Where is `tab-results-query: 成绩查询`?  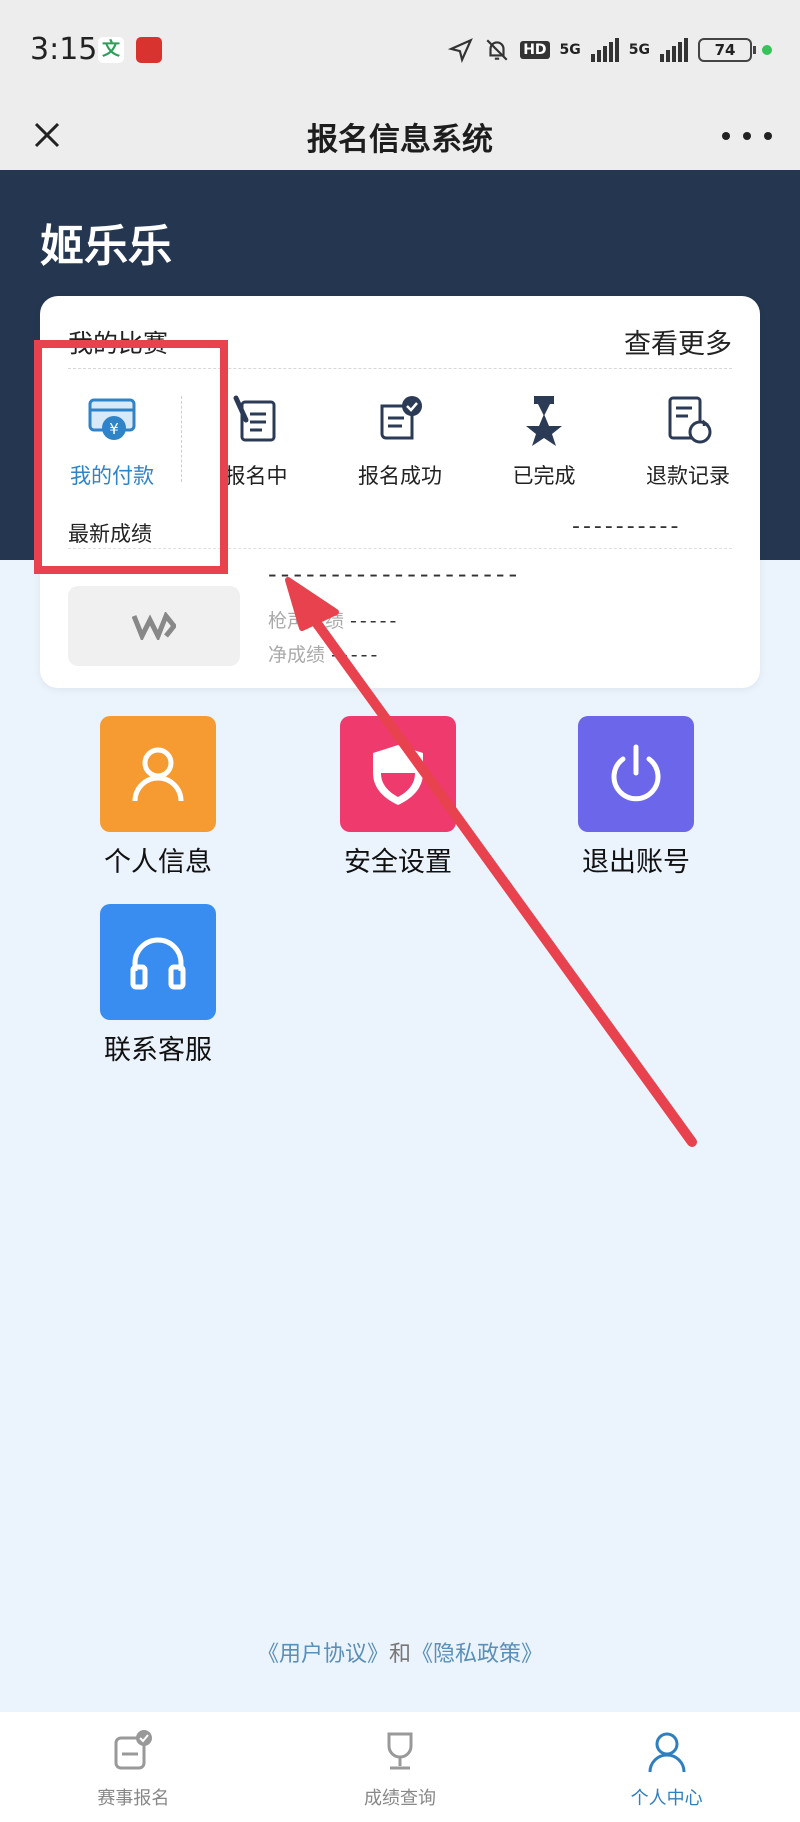
tab-results-query: 成绩查询 is located at coordinates (400, 1767).